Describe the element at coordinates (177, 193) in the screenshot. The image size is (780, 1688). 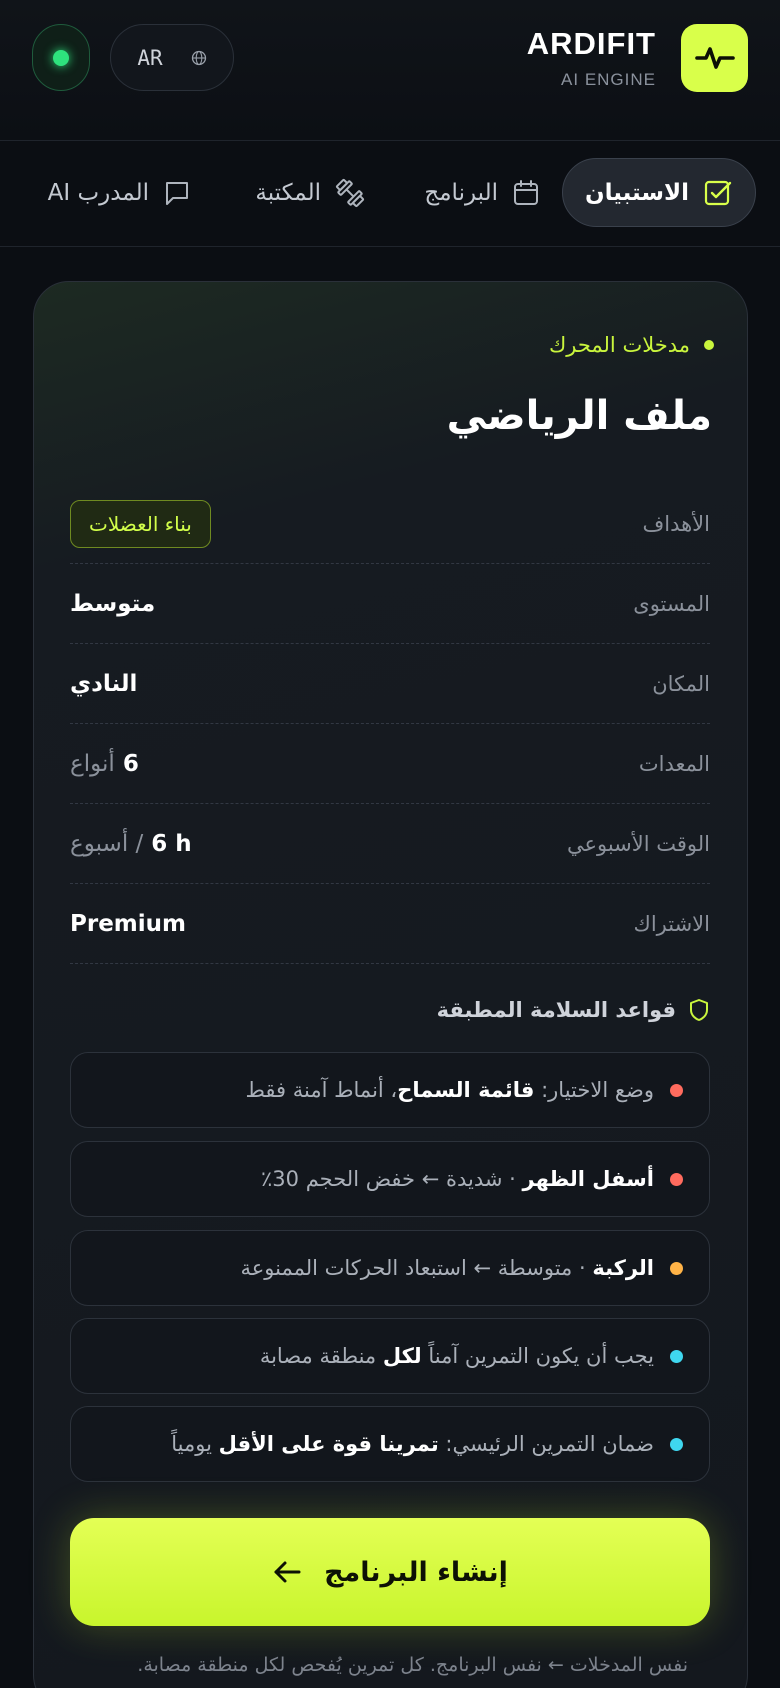
I see `chat-icon` at that location.